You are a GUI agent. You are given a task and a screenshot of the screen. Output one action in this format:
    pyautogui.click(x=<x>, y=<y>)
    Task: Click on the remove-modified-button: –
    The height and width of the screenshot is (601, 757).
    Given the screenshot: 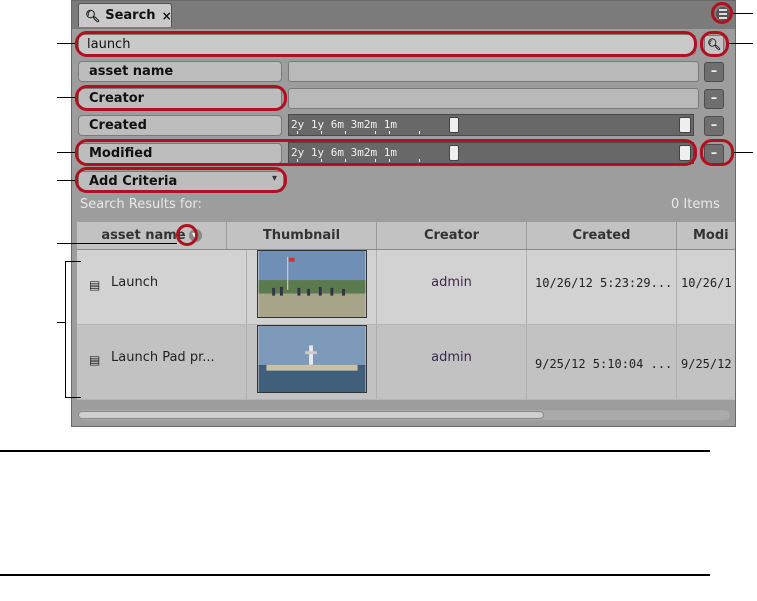 What is the action you would take?
    pyautogui.click(x=714, y=154)
    